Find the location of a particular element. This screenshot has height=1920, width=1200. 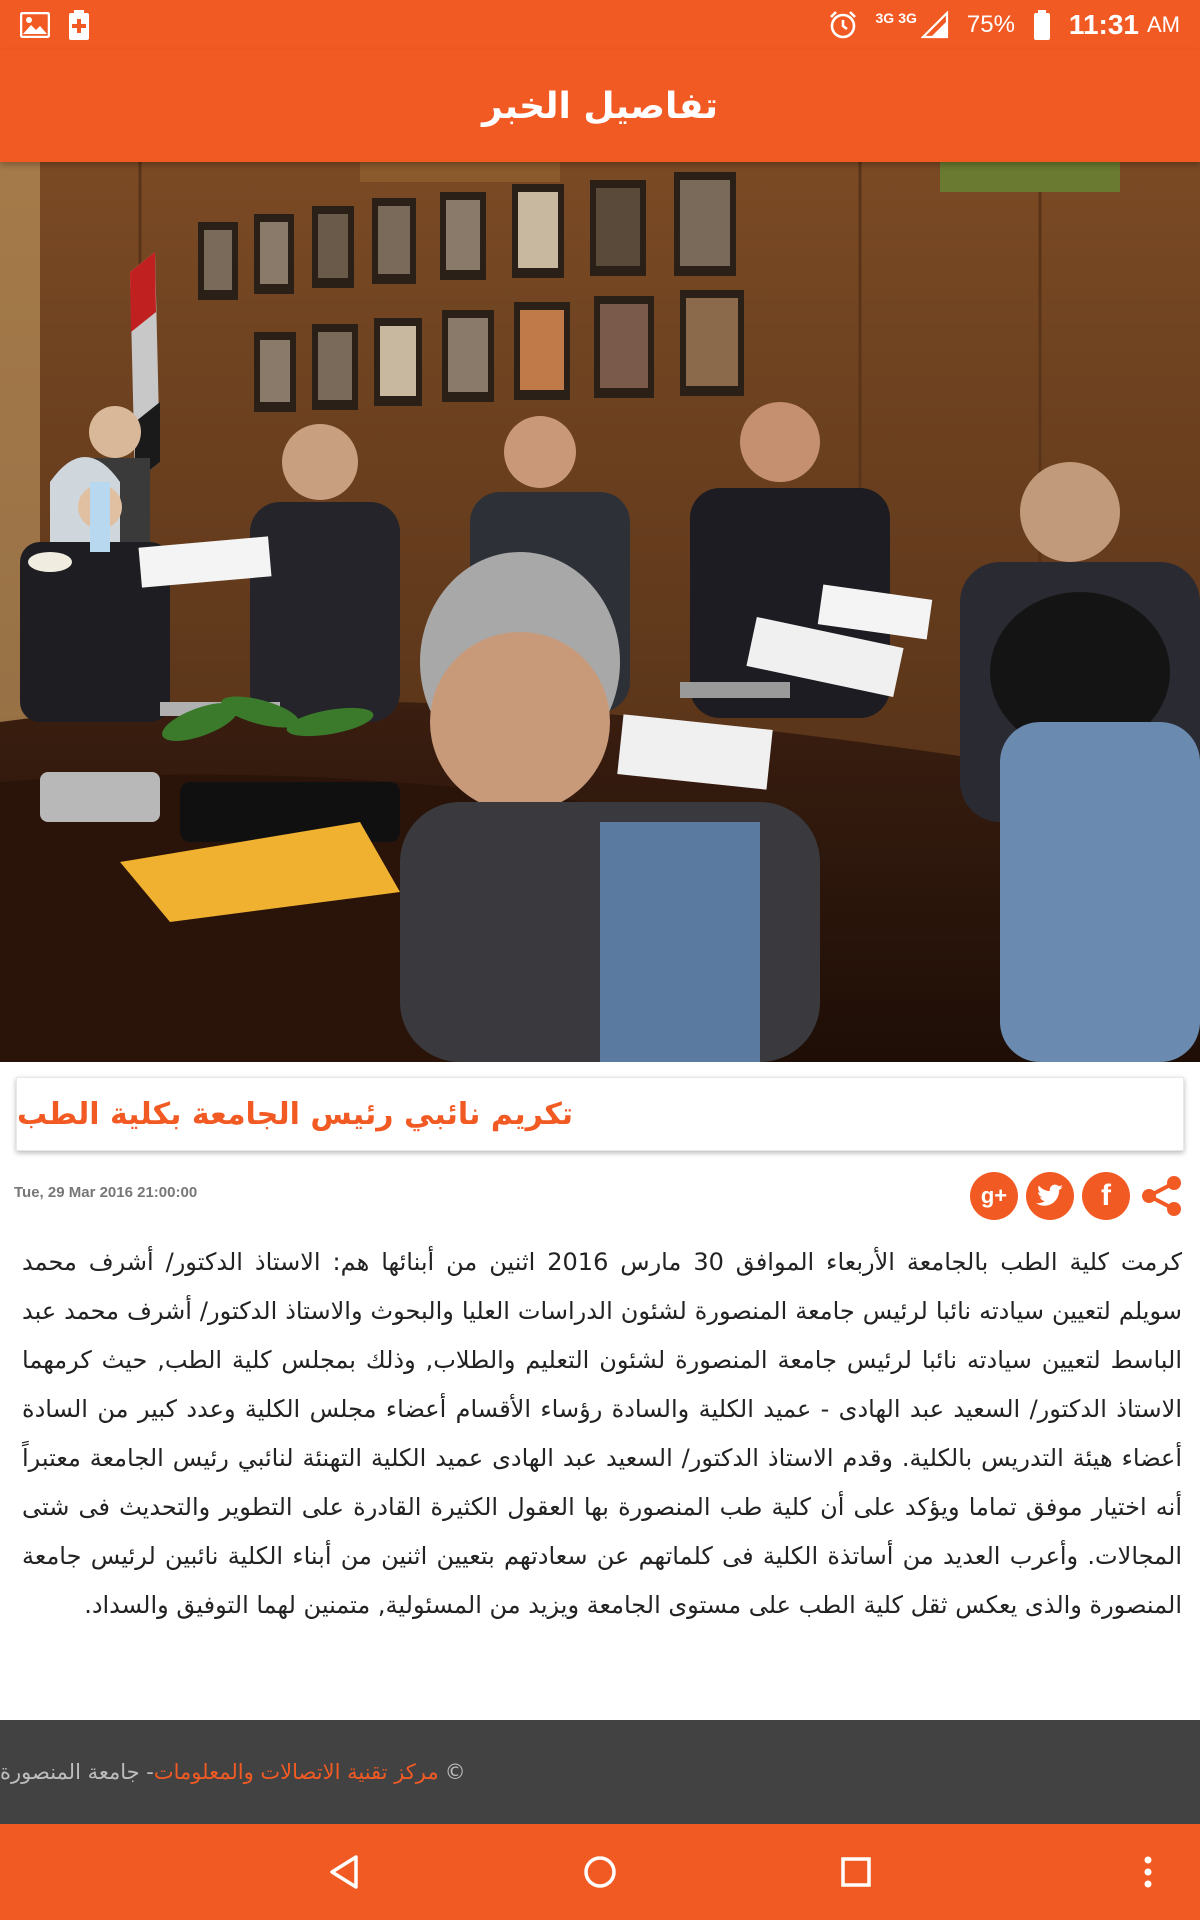

status-right-icons: 3G 3G 75% 11:31 AM is located at coordinates (1004, 25).